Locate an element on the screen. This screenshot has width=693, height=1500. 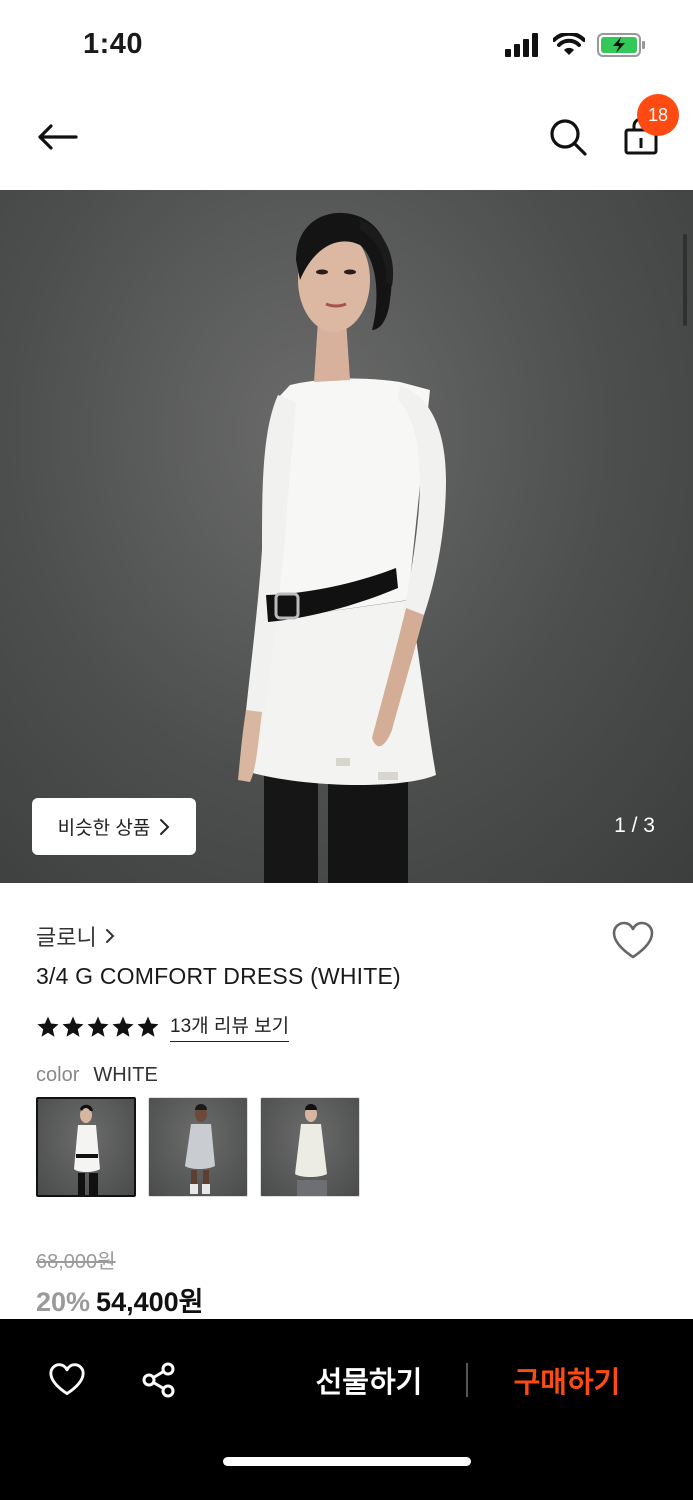
product-name: 3/4 G COMFORT DRESS (WHITE) is located at coordinates (218, 976).